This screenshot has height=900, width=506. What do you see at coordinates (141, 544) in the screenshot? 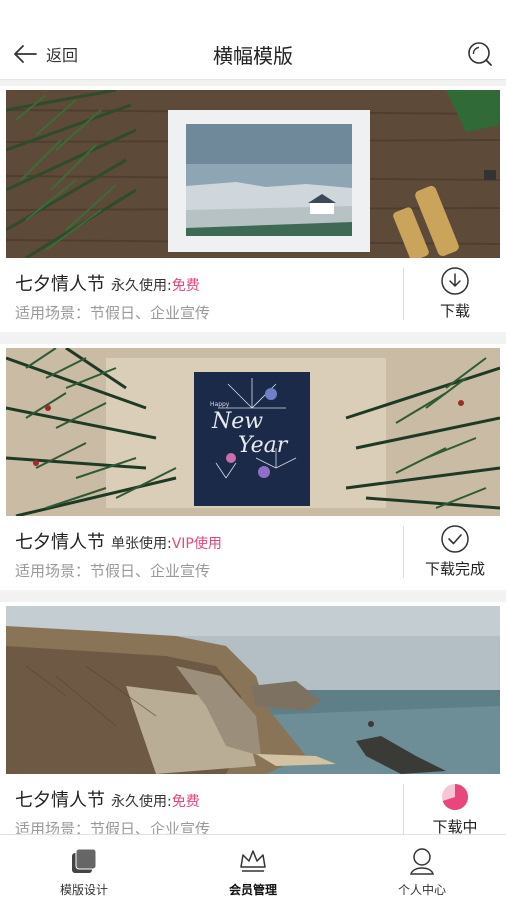
I see `usage-label: 单张使用:` at bounding box center [141, 544].